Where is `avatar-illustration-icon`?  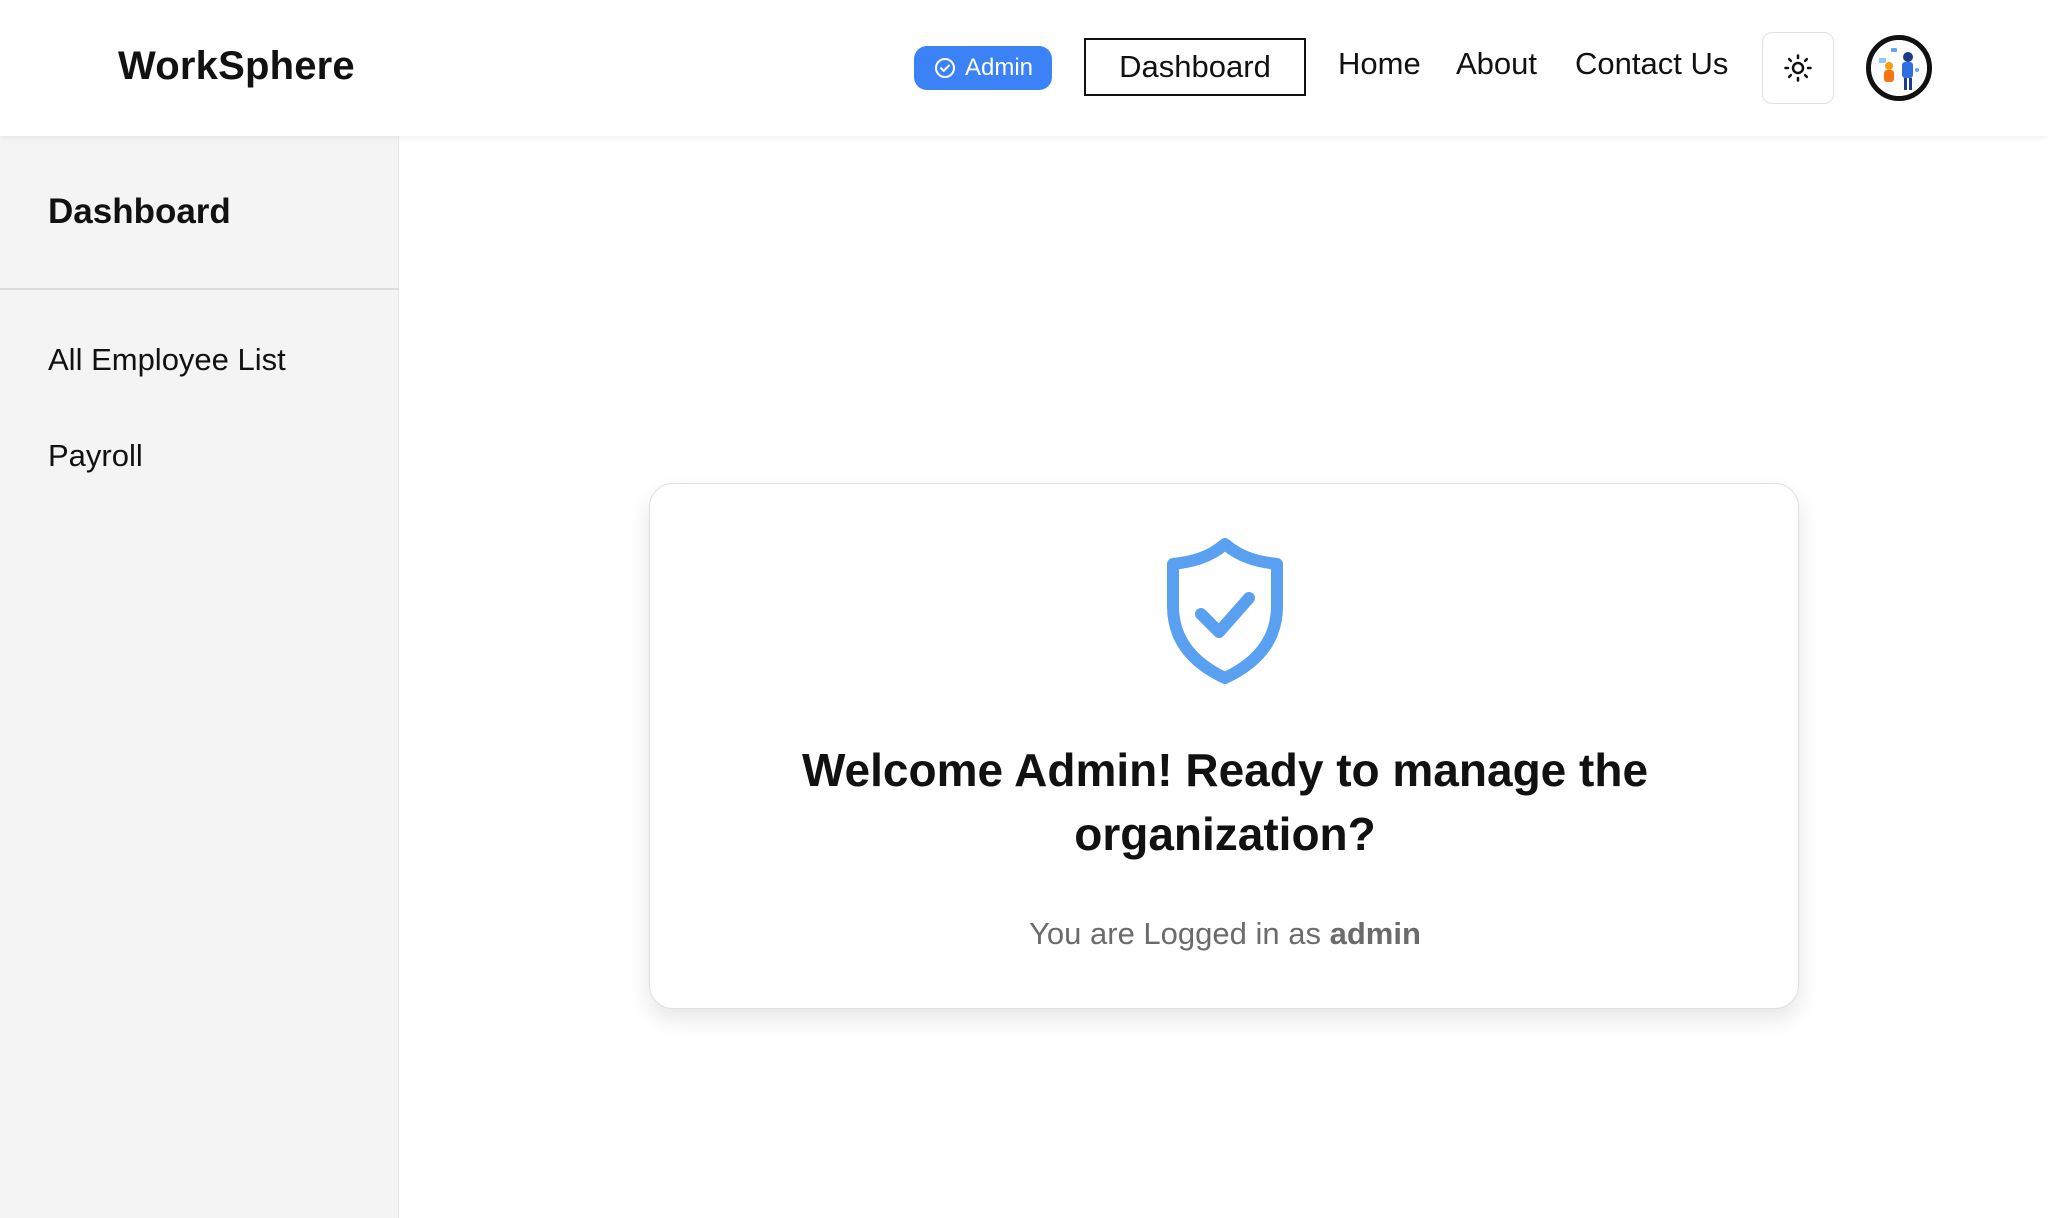 avatar-illustration-icon is located at coordinates (1899, 68).